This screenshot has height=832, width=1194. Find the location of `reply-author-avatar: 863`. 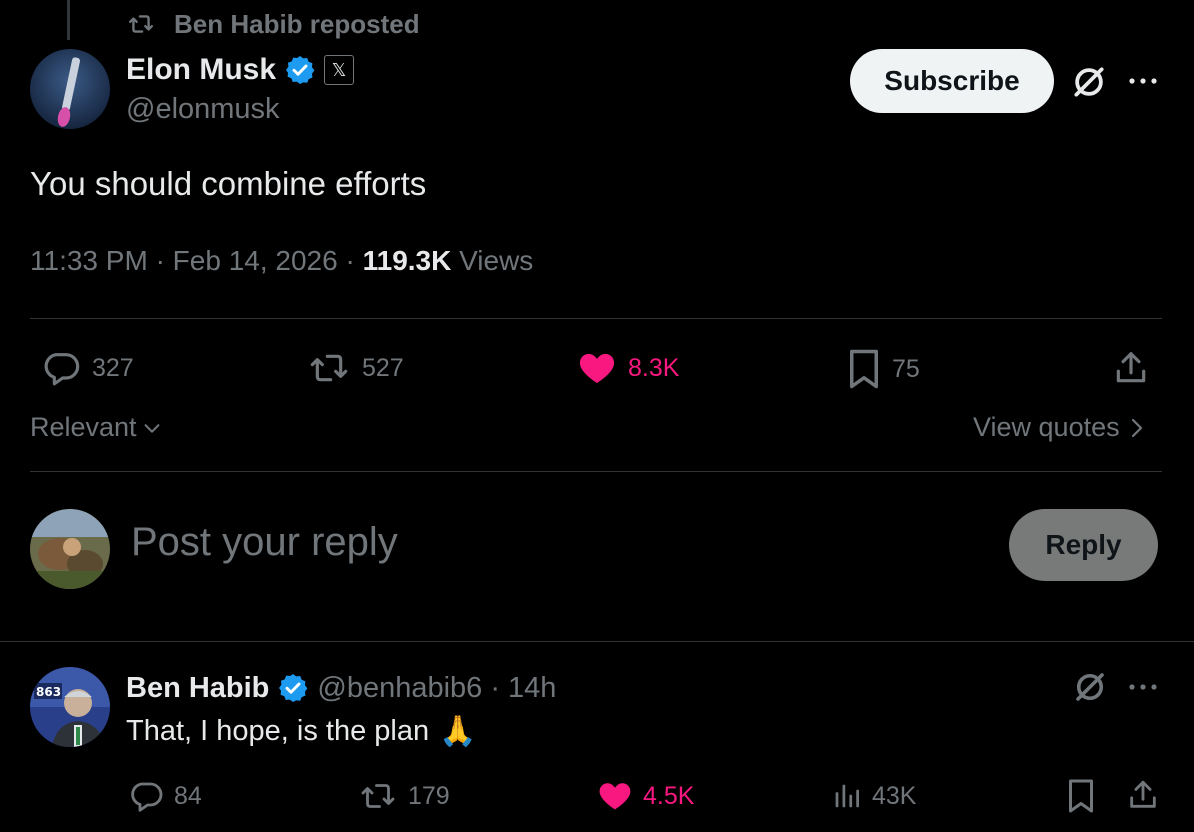

reply-author-avatar: 863 is located at coordinates (70, 707).